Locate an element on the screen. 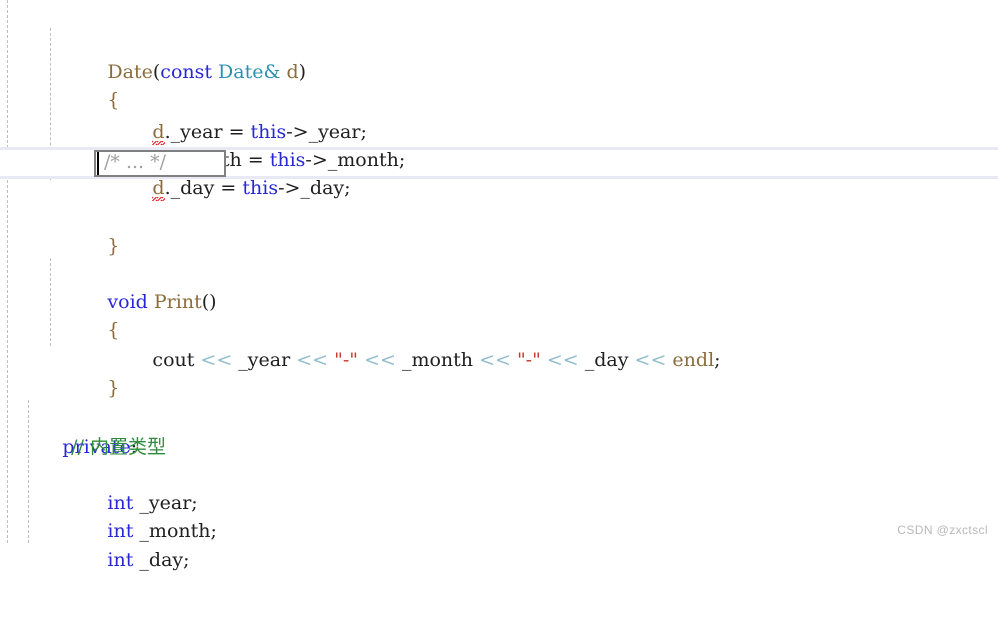 This screenshot has height=630, width=998. watermark-label: CSDN @zxctscl is located at coordinates (942, 530).